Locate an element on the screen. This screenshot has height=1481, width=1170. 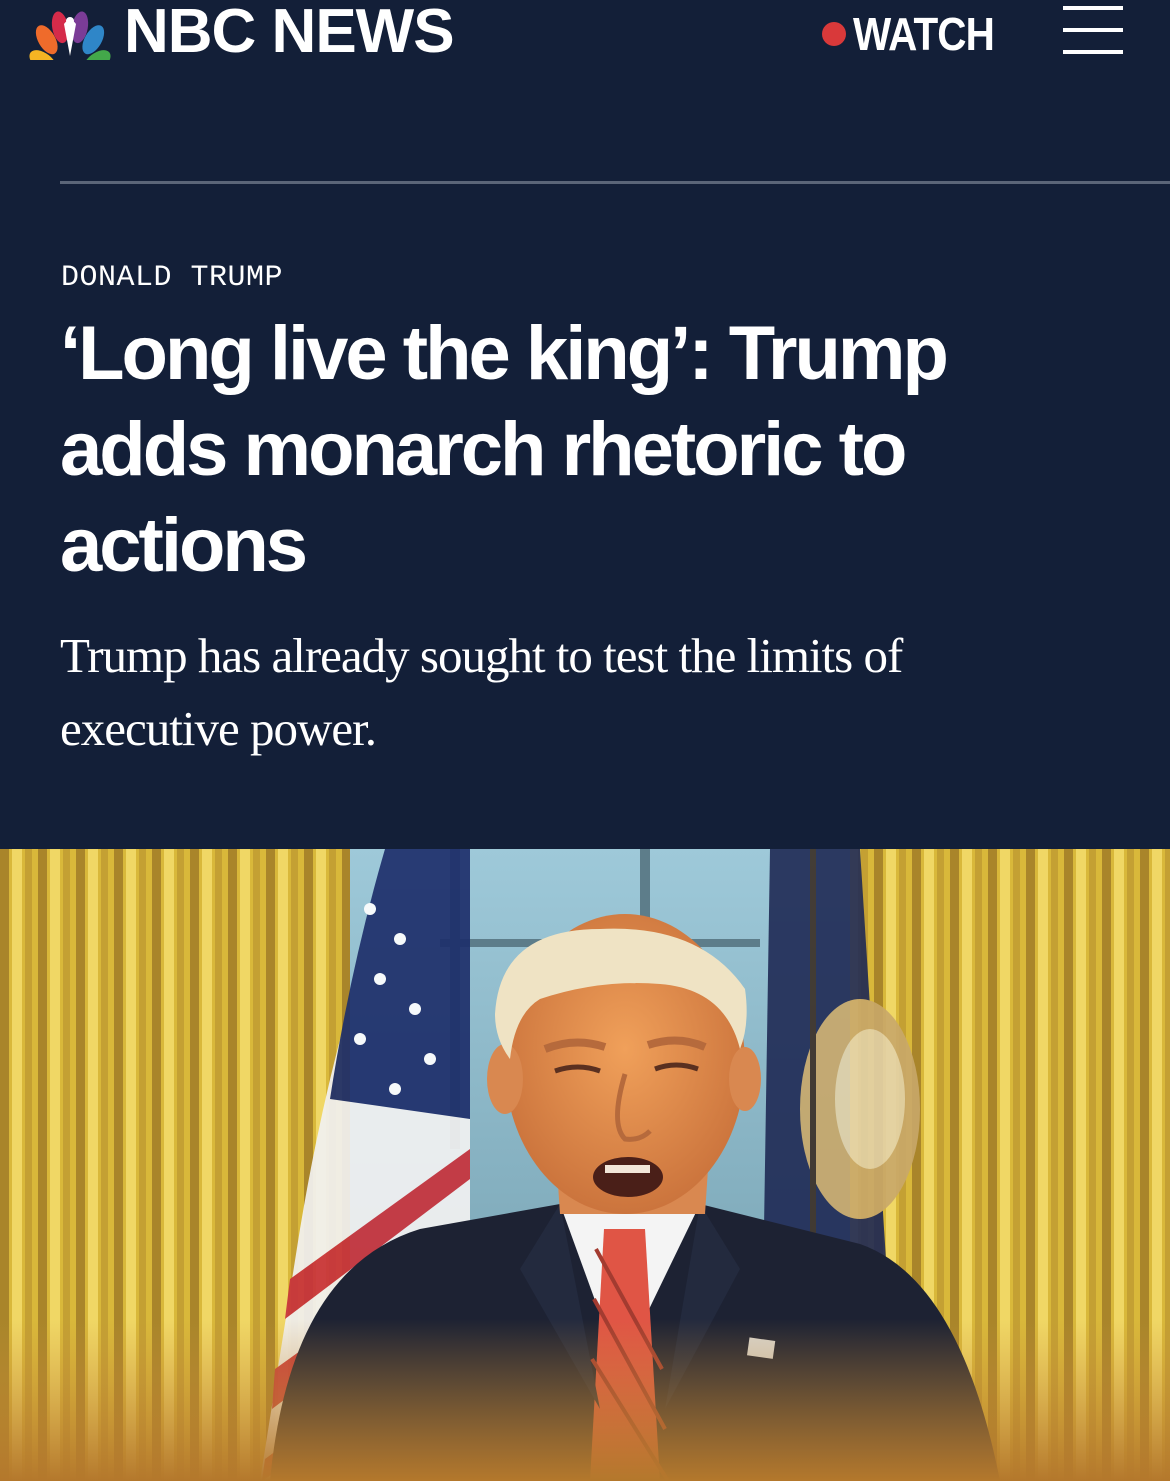
nbc-peacock-icon is located at coordinates (70, 35).